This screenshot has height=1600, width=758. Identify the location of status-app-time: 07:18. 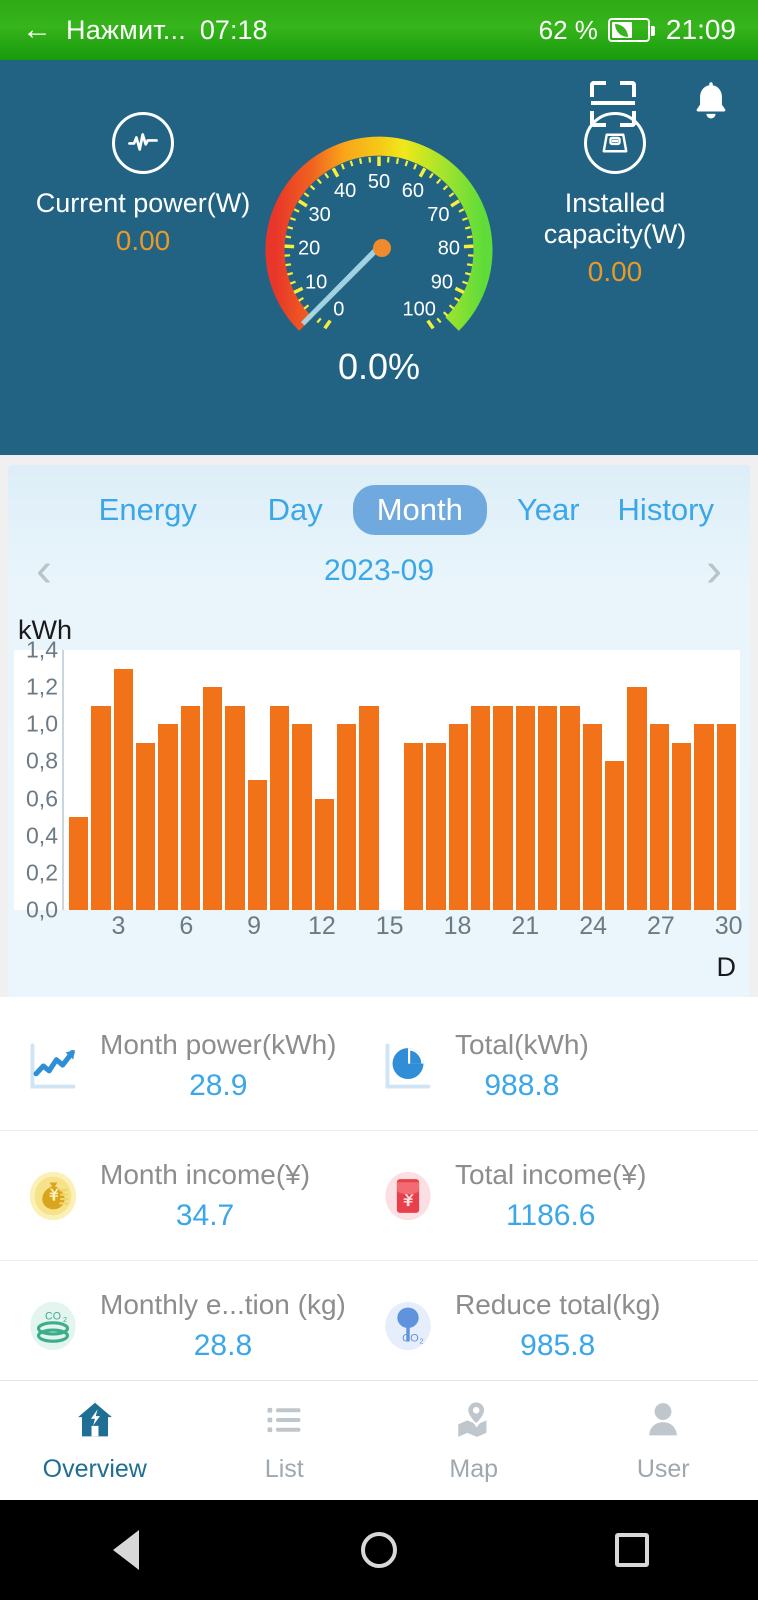
(233, 29).